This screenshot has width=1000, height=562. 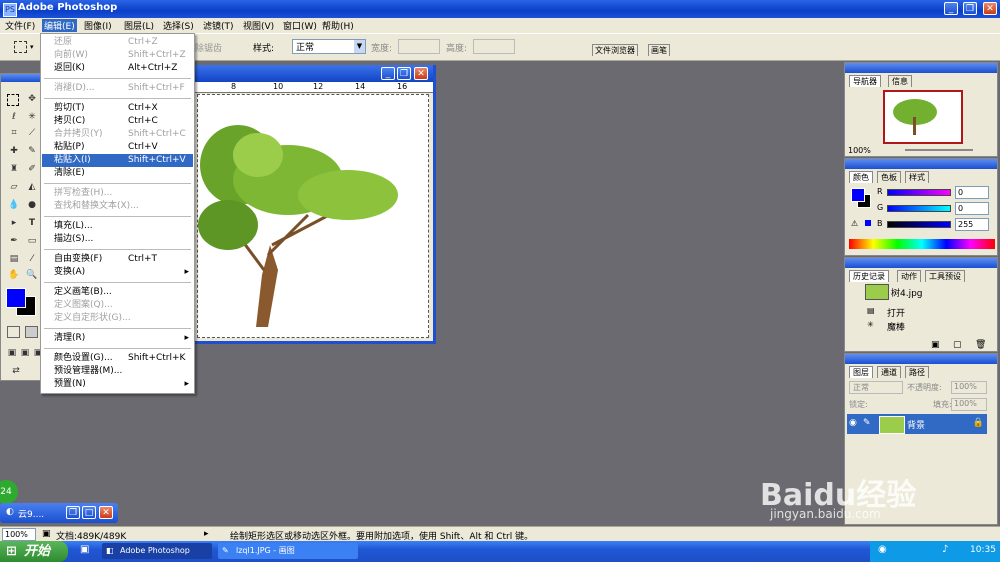 What do you see at coordinates (12, 353) in the screenshot?
I see `screen-mode-standard-icon: ▣` at bounding box center [12, 353].